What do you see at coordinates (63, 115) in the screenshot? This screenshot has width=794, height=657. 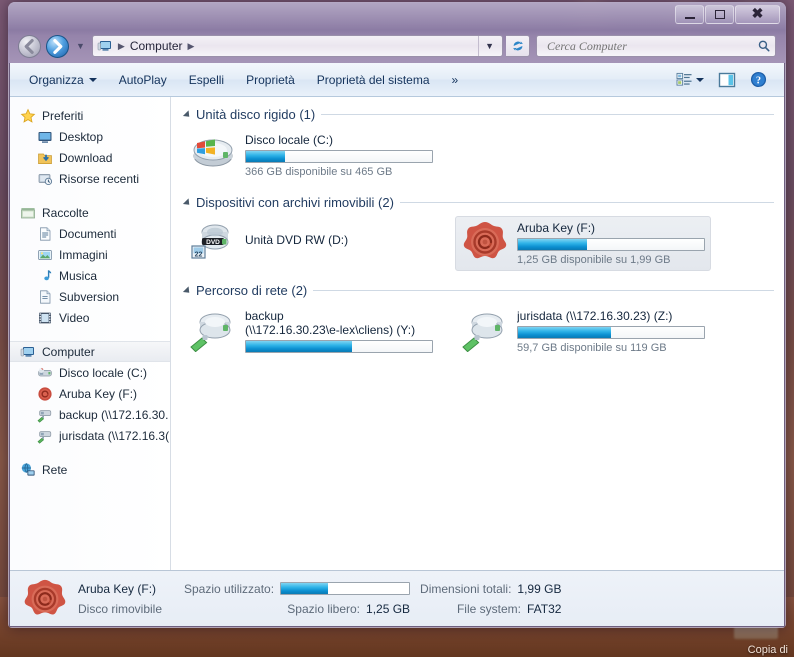 I see `sidebar-group-label: Preferiti` at bounding box center [63, 115].